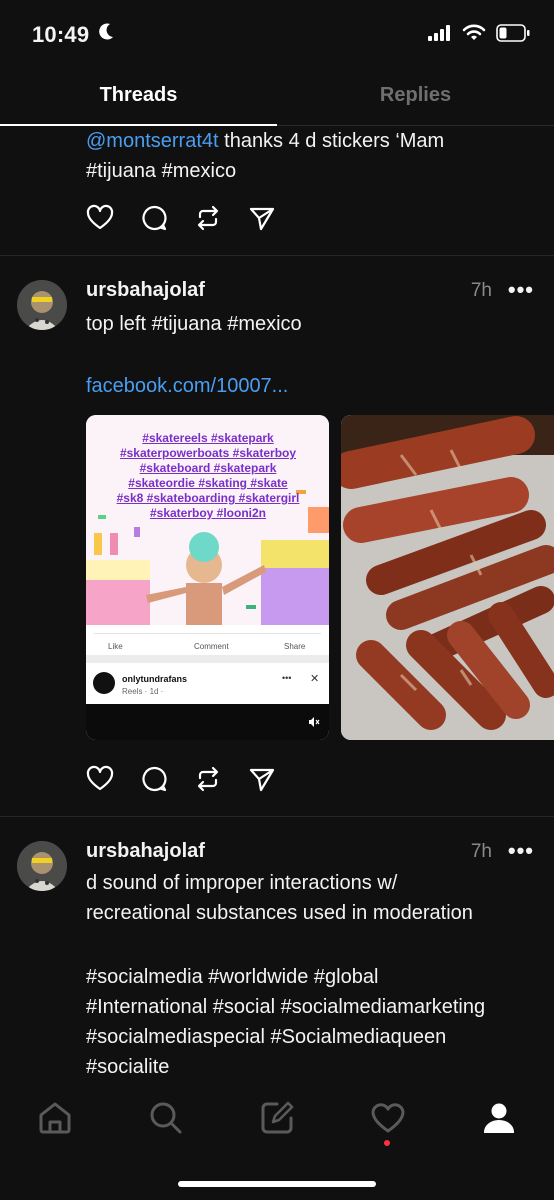  Describe the element at coordinates (277, 1184) in the screenshot. I see `home-indicator` at that location.